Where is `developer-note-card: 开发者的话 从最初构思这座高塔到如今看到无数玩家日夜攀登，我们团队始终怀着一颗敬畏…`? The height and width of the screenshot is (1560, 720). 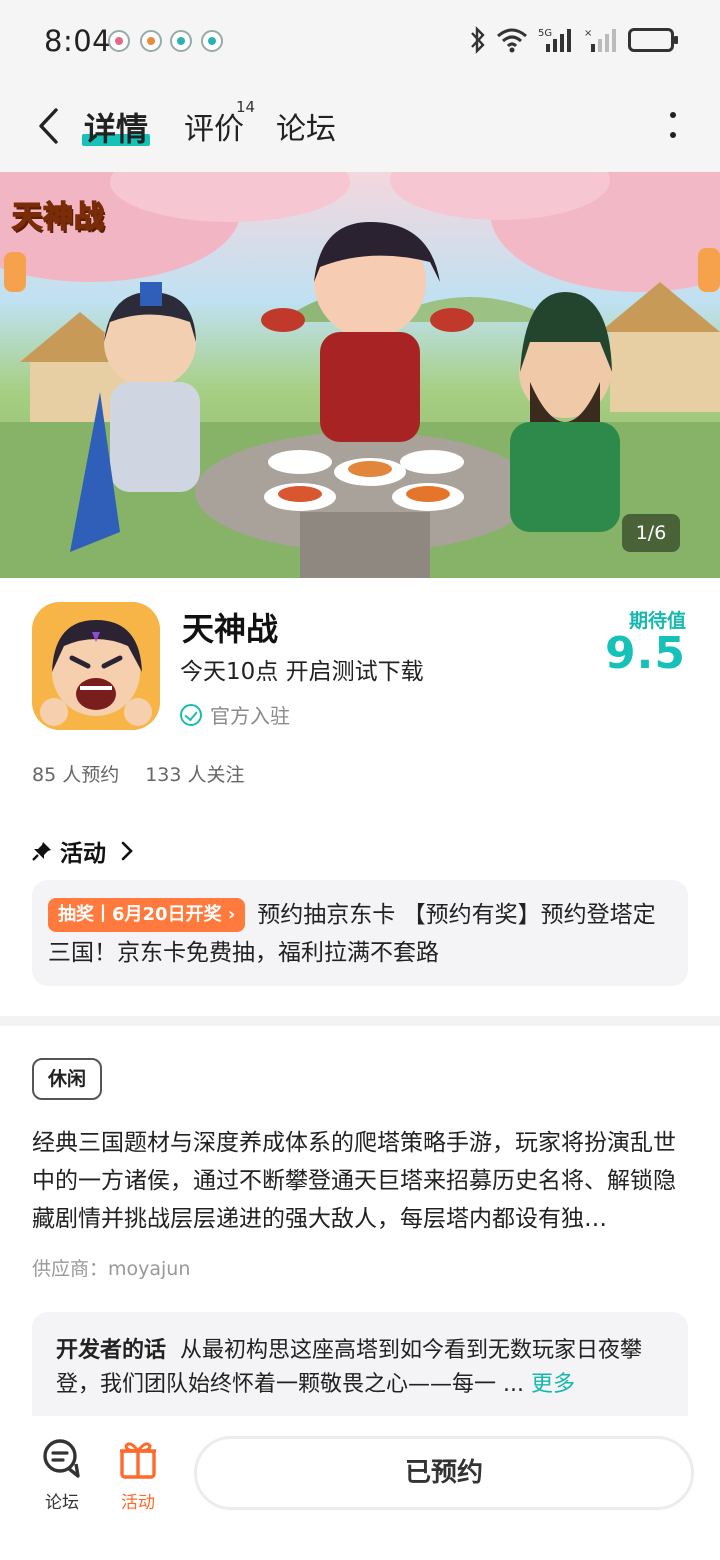 developer-note-card: 开发者的话 从最初构思这座高塔到如今看到无数玩家日夜攀登，我们团队始终怀着一颗敬畏… is located at coordinates (360, 1367).